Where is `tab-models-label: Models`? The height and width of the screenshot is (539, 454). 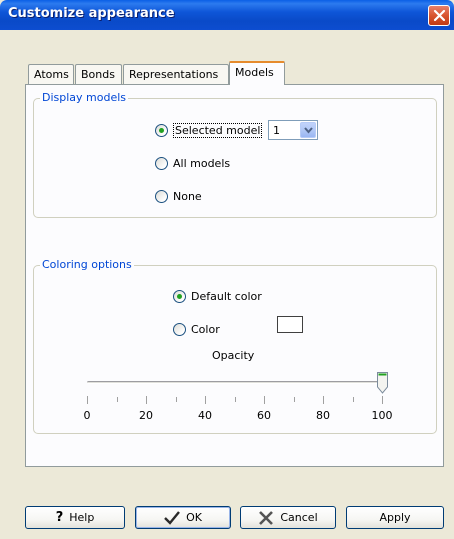 tab-models-label: Models is located at coordinates (254, 72).